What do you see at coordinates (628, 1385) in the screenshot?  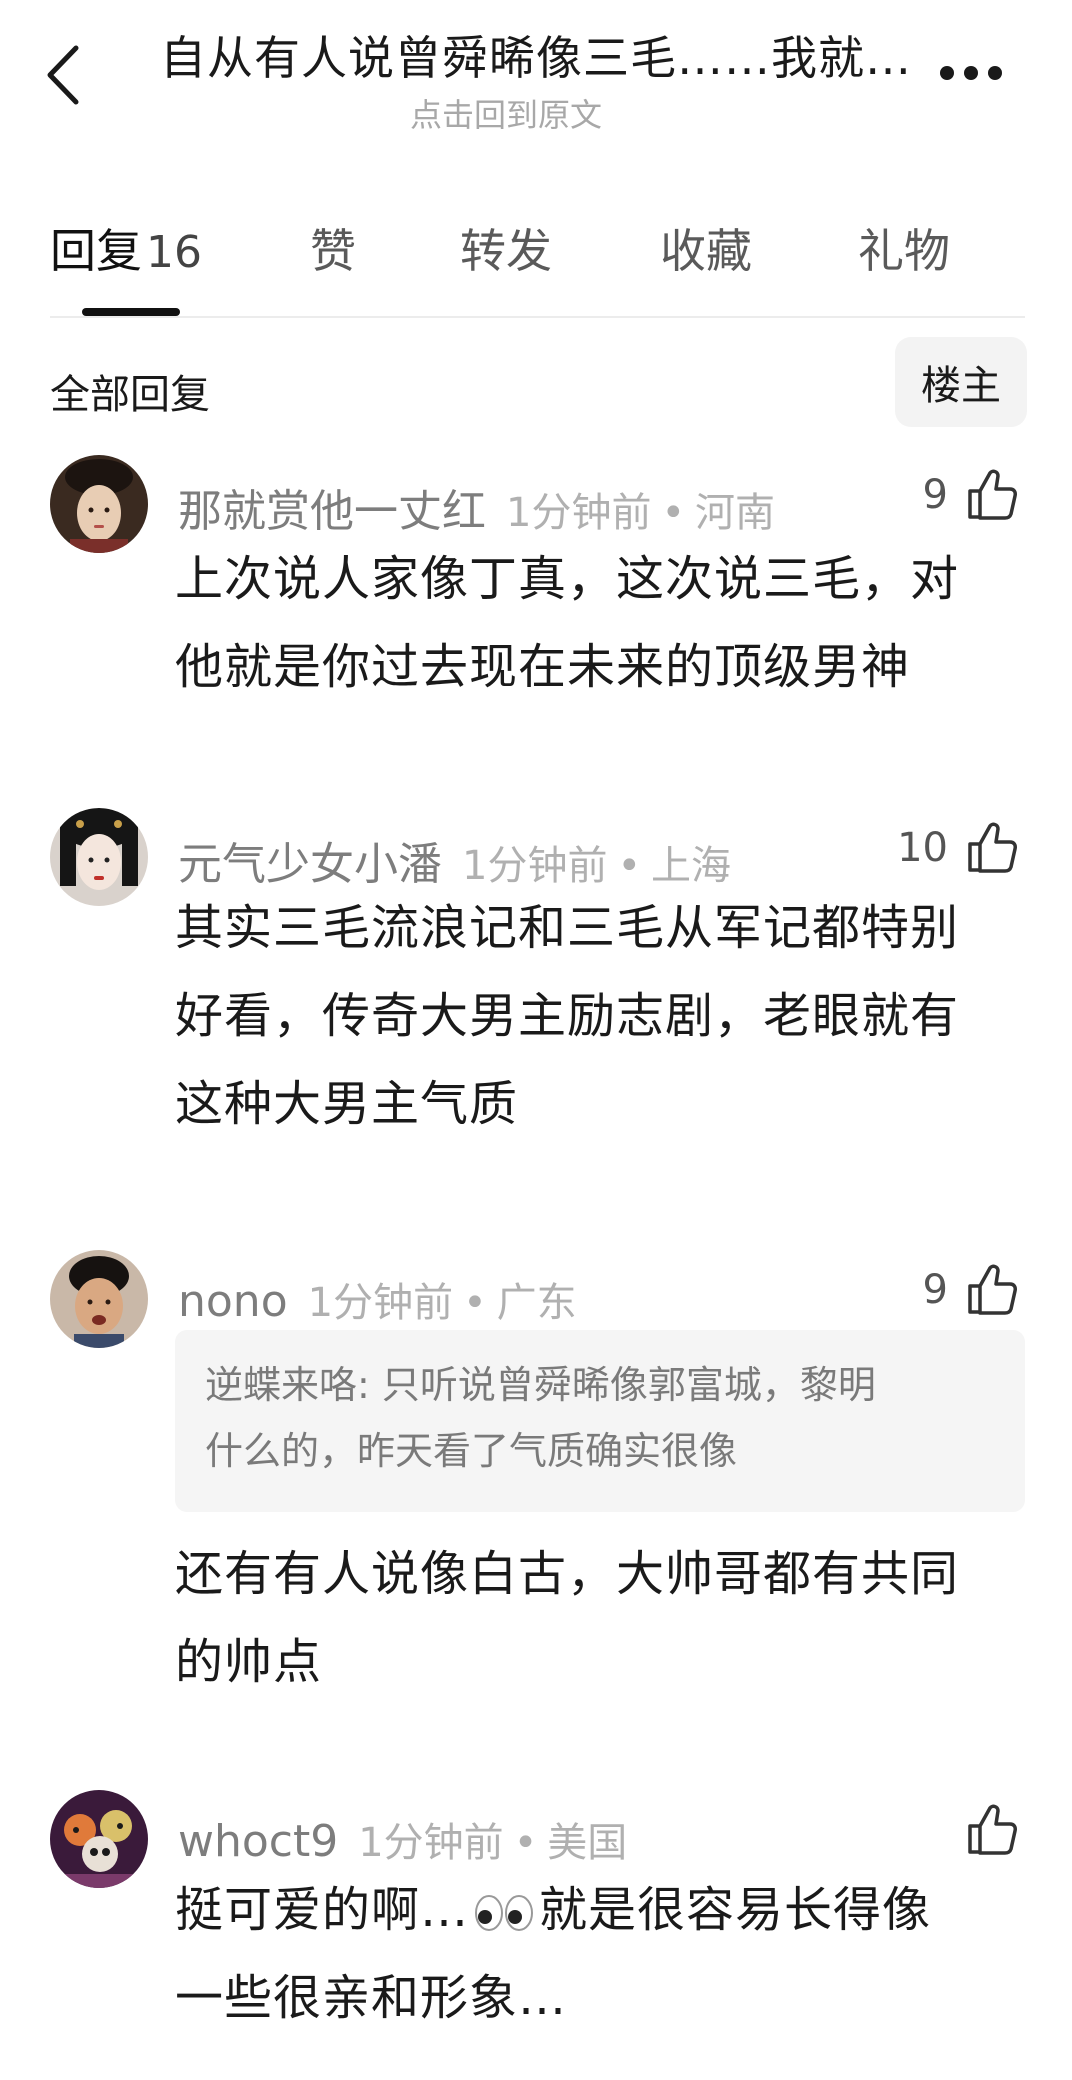 I see `quote-text: 只听说曾舜晞像郭富城，黎明` at bounding box center [628, 1385].